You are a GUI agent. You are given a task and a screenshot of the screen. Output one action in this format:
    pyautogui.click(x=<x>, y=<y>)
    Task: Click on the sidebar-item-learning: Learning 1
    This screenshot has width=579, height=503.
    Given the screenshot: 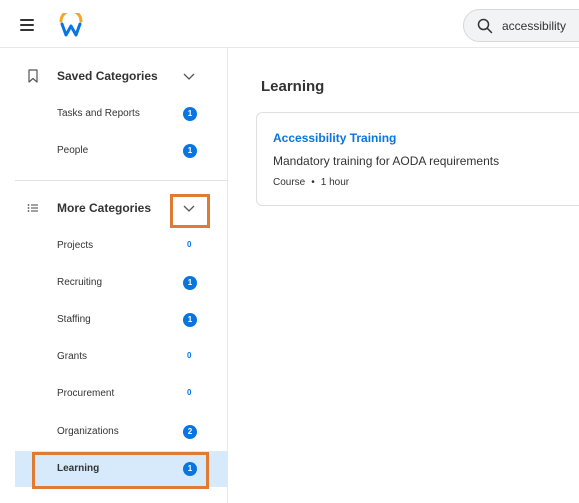 What is the action you would take?
    pyautogui.click(x=121, y=469)
    